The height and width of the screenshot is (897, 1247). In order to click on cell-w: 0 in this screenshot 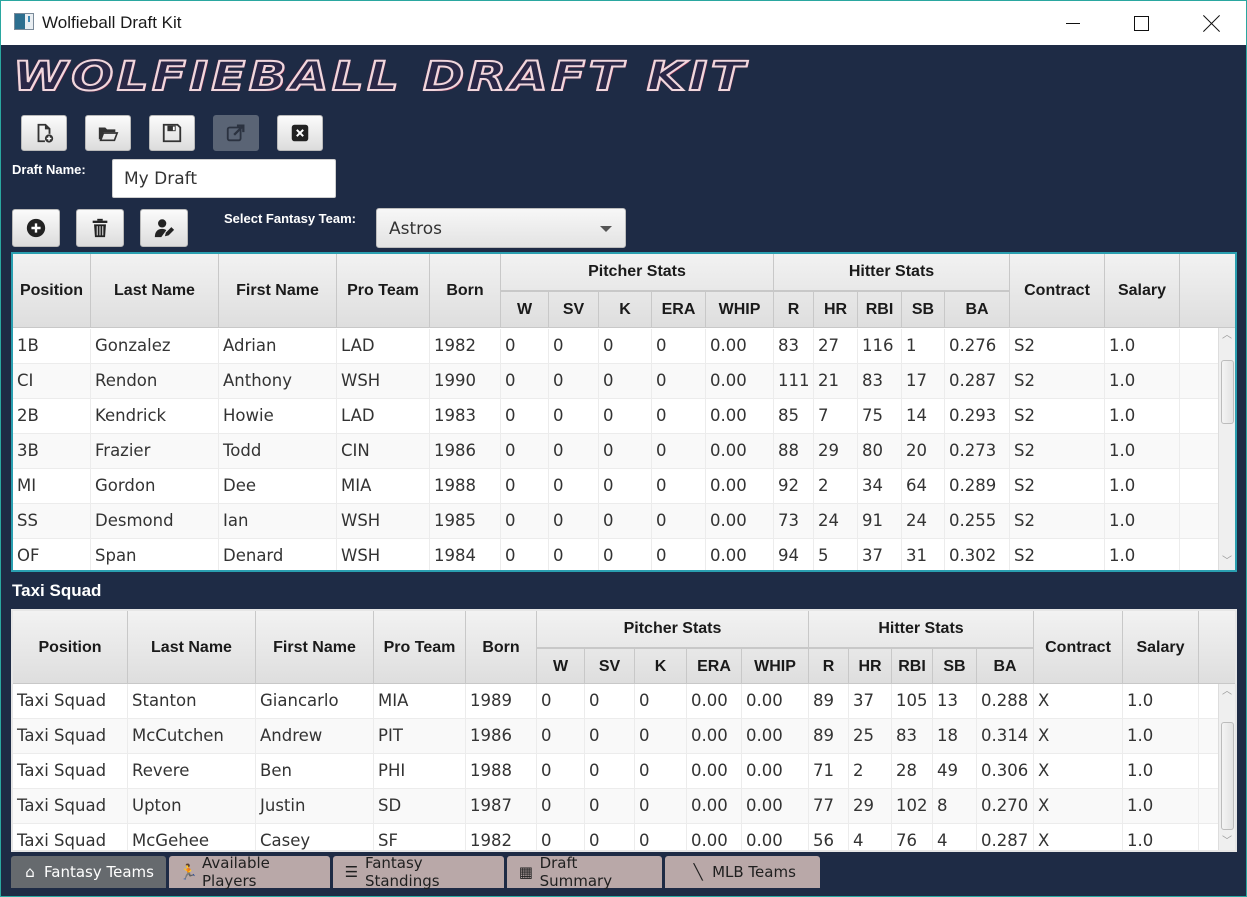, I will do `click(561, 771)`.